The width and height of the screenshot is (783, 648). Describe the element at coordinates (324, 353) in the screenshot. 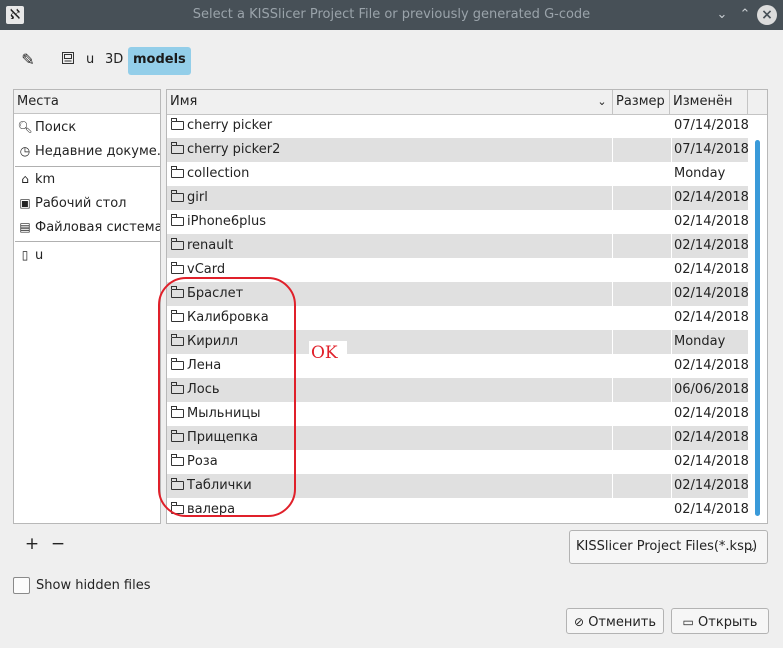

I see `annotation-text: OK` at that location.